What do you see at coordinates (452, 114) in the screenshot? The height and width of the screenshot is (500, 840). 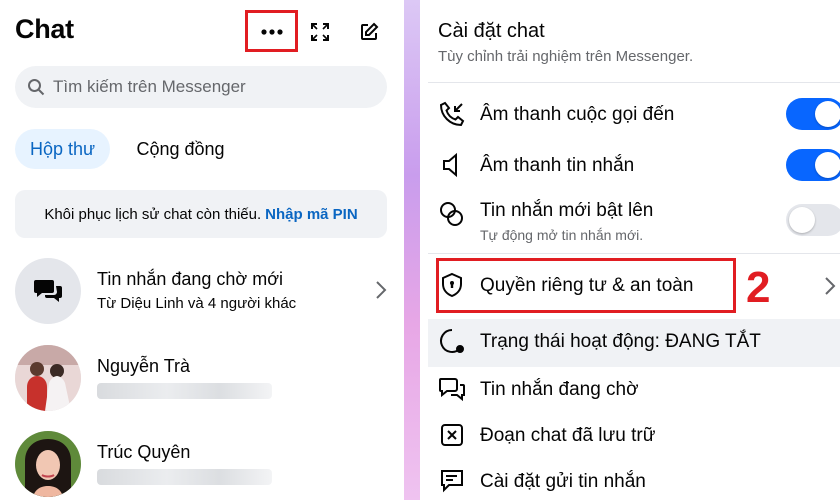 I see `incoming-call-icon` at bounding box center [452, 114].